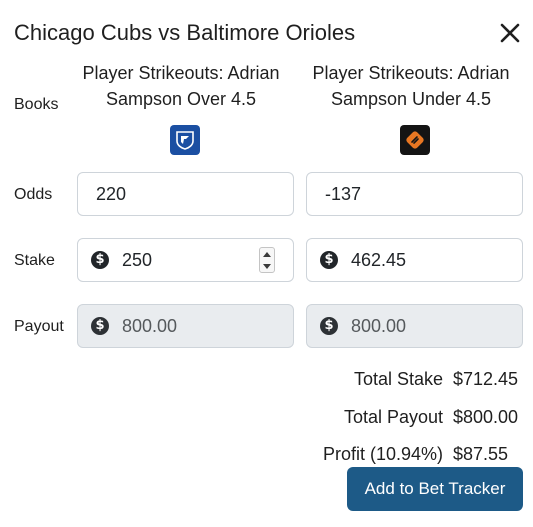 This screenshot has width=533, height=527. Describe the element at coordinates (185, 32) in the screenshot. I see `modal-title: Chicago Cubs vs Baltimore Orioles` at that location.